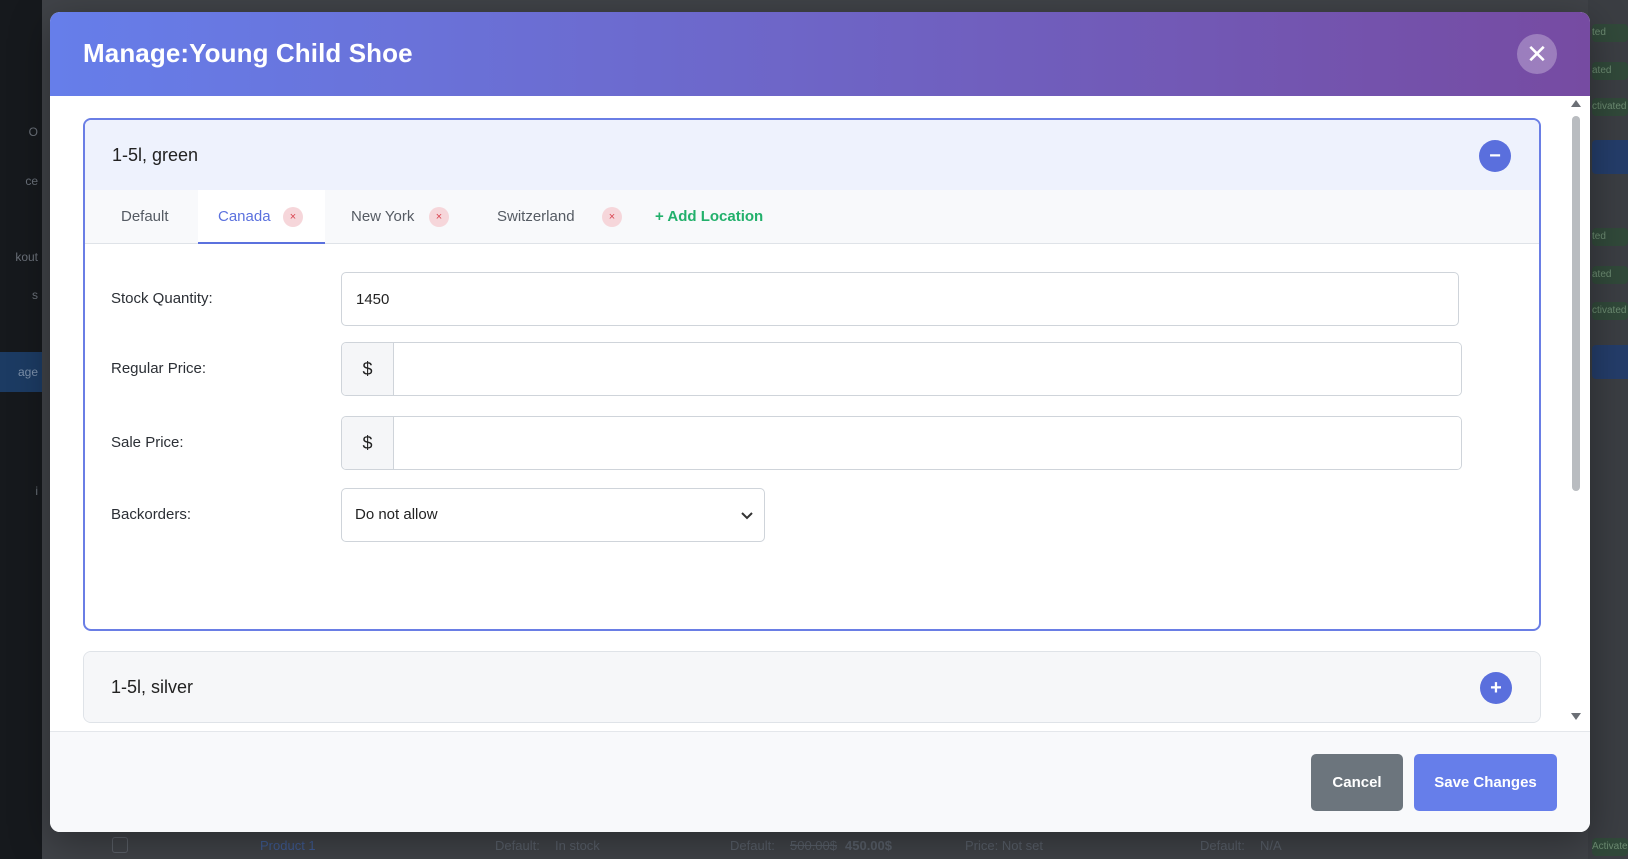 Image resolution: width=1628 pixels, height=859 pixels. Describe the element at coordinates (812, 155) in the screenshot. I see `variation-header: 1-5l, green −` at that location.